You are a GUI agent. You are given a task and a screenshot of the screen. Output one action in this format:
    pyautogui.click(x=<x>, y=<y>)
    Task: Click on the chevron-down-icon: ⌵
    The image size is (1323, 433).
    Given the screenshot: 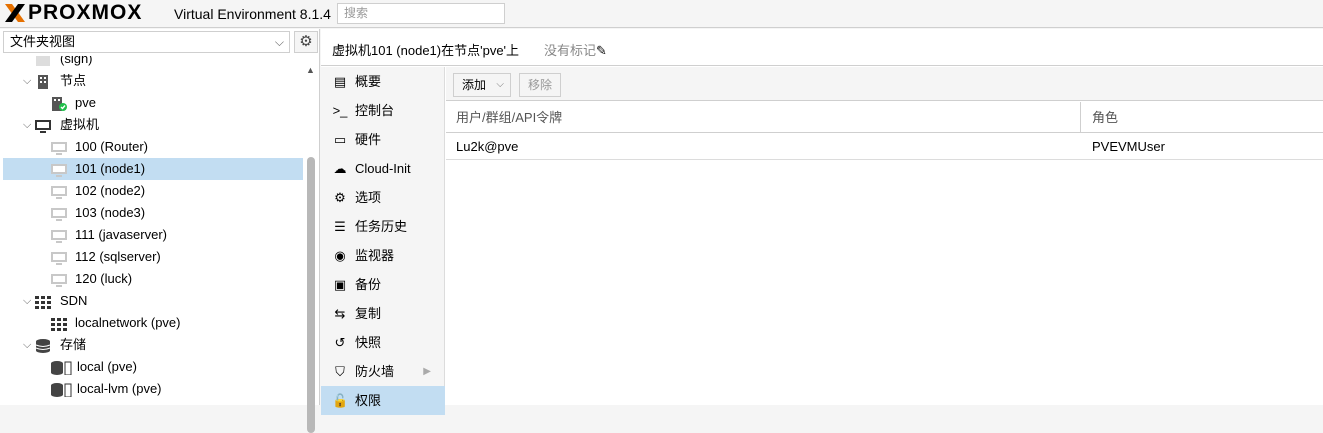 What is the action you would take?
    pyautogui.click(x=500, y=84)
    